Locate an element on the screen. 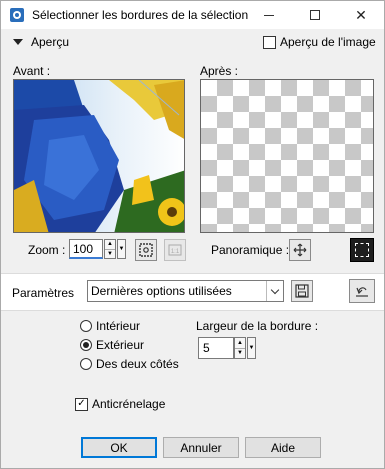  zoom-spinner: ▲ ▼ is located at coordinates (110, 249).